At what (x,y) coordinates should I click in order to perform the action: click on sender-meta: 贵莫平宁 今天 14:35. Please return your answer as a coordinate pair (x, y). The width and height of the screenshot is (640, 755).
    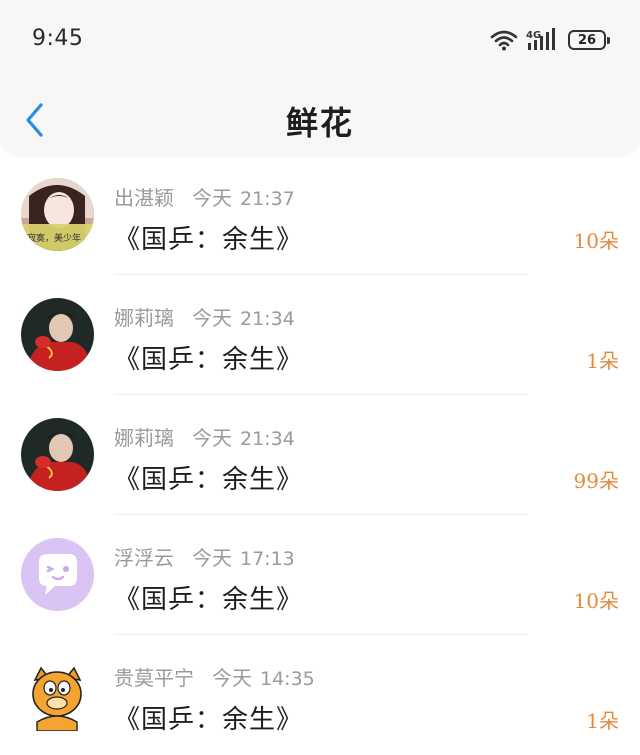
    Looking at the image, I should click on (214, 676).